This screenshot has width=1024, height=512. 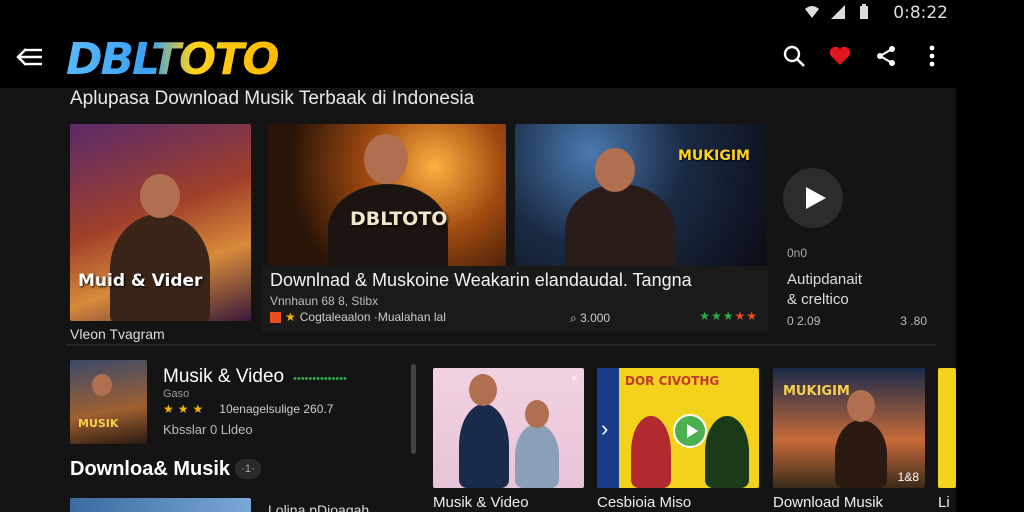 I want to click on chevron-right-icon: ›, so click(x=604, y=429).